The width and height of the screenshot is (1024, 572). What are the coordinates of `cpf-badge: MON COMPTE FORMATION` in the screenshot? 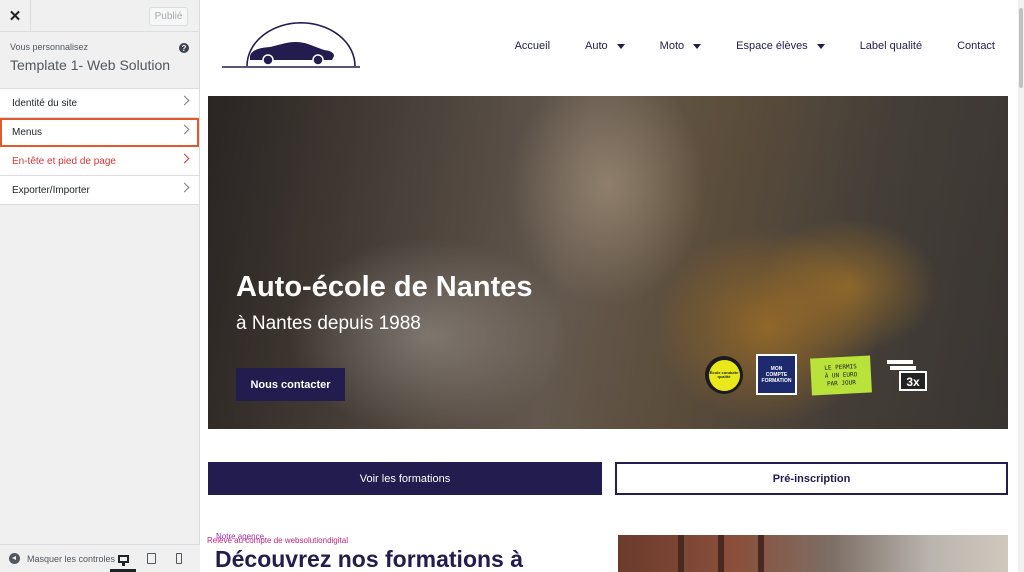 It's located at (776, 374).